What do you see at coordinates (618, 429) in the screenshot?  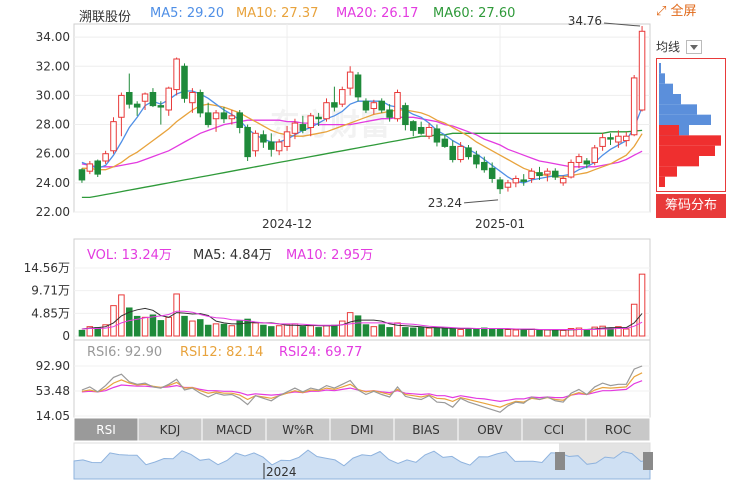 I see `indicator-tab-roc: ROC` at bounding box center [618, 429].